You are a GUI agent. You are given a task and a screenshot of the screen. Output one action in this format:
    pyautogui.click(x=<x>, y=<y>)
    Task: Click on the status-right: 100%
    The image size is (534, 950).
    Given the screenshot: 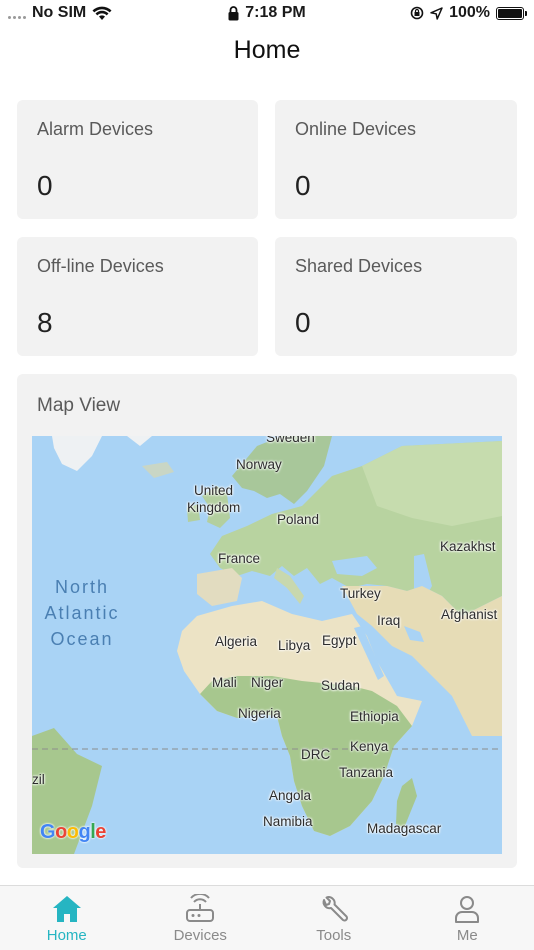 What is the action you would take?
    pyautogui.click(x=468, y=13)
    